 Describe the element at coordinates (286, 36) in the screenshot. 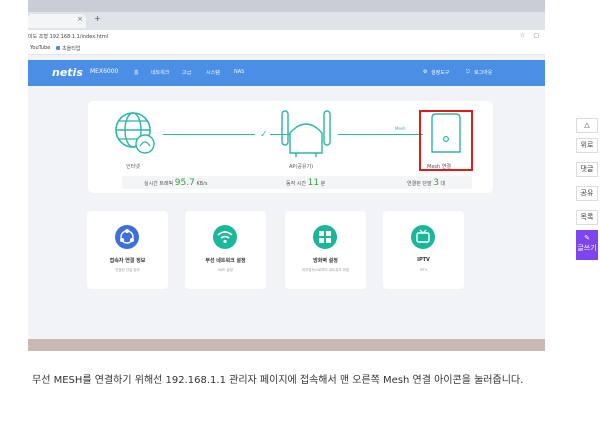

I see `address-bar: 미도 조형 192.168.1.1/index.html ☆ ▢` at that location.